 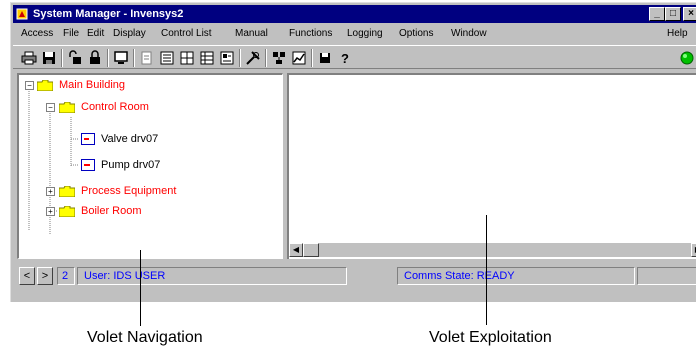 What do you see at coordinates (92, 85) in the screenshot?
I see `tree-label: Main Building` at bounding box center [92, 85].